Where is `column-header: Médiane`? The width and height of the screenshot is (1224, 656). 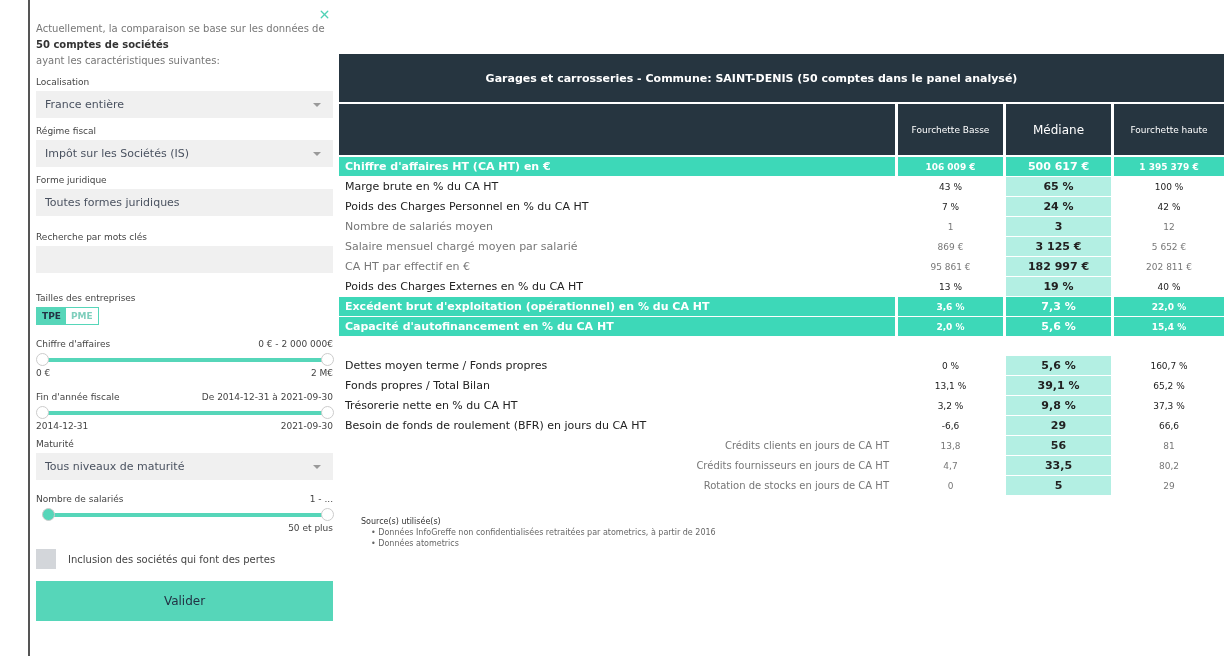 column-header: Médiane is located at coordinates (1058, 128).